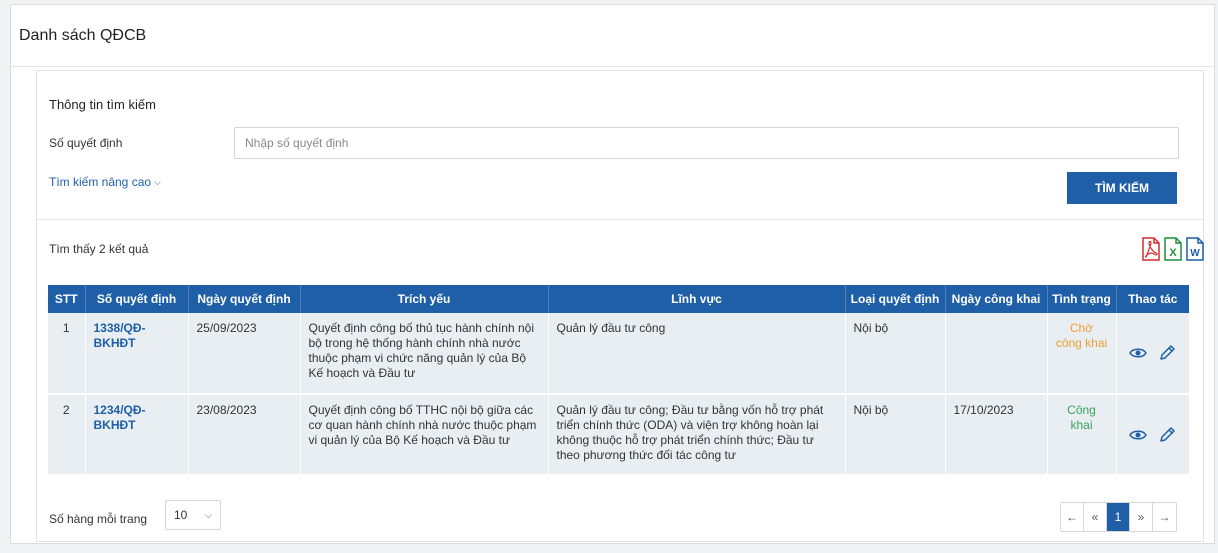 This screenshot has width=1218, height=553. I want to click on column-header: Ngày công khai, so click(996, 299).